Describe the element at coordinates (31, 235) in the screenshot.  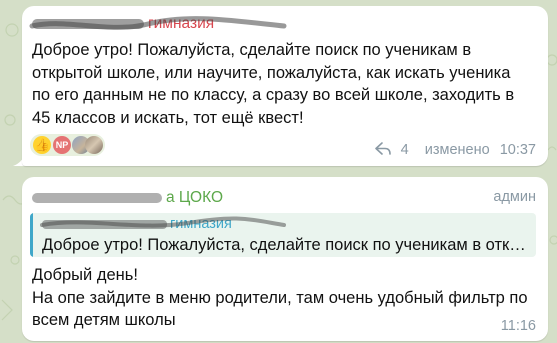
I see `reply-accent-bar` at that location.